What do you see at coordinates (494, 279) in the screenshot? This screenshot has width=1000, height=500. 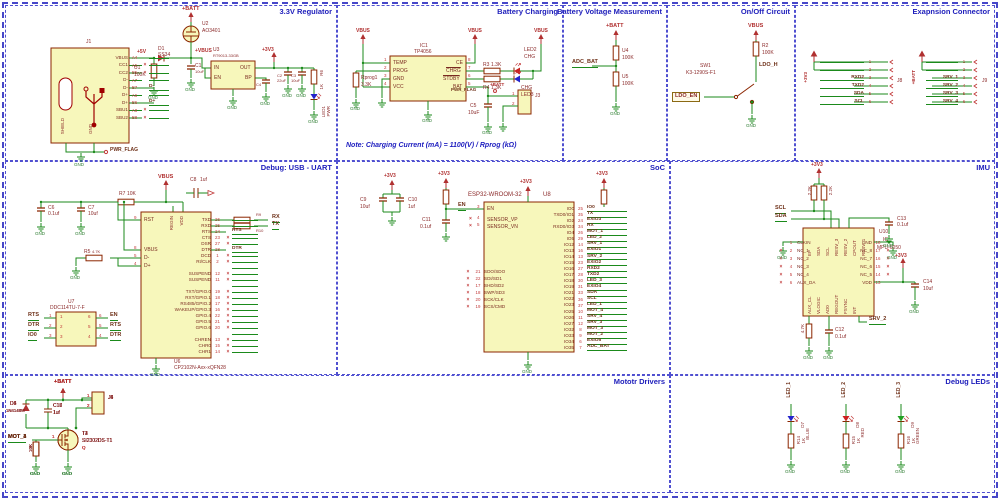 I see `ic-pin-row: × 22 SDI/SD1` at bounding box center [494, 279].